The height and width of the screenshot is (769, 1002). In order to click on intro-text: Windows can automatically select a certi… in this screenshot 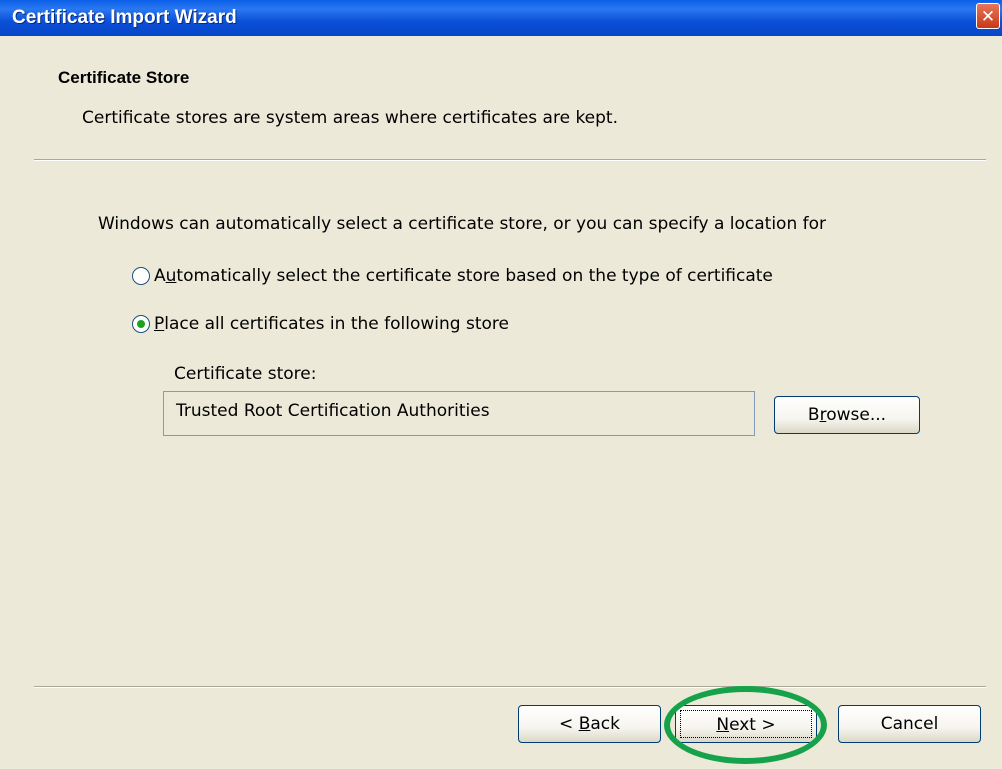, I will do `click(462, 224)`.